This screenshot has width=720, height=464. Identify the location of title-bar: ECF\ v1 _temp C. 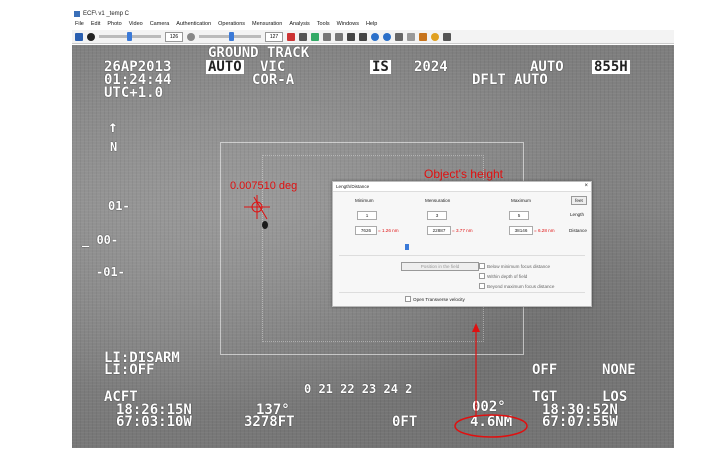
(373, 13).